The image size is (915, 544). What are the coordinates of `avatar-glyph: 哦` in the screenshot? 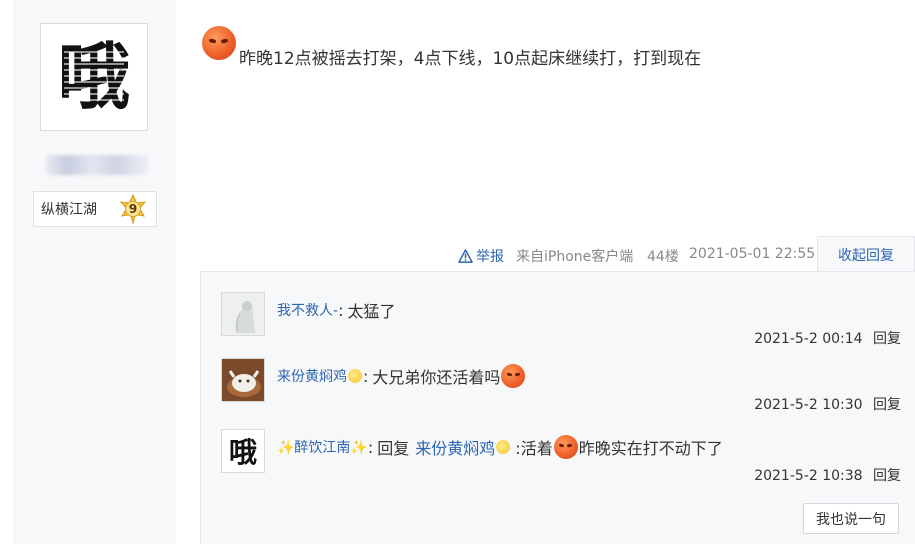 It's located at (242, 452).